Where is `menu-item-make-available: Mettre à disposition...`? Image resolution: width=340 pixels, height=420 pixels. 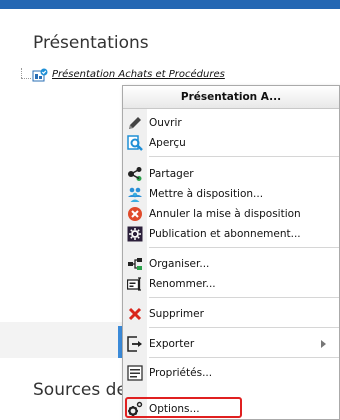 menu-item-make-available: Mettre à disposition... is located at coordinates (231, 194).